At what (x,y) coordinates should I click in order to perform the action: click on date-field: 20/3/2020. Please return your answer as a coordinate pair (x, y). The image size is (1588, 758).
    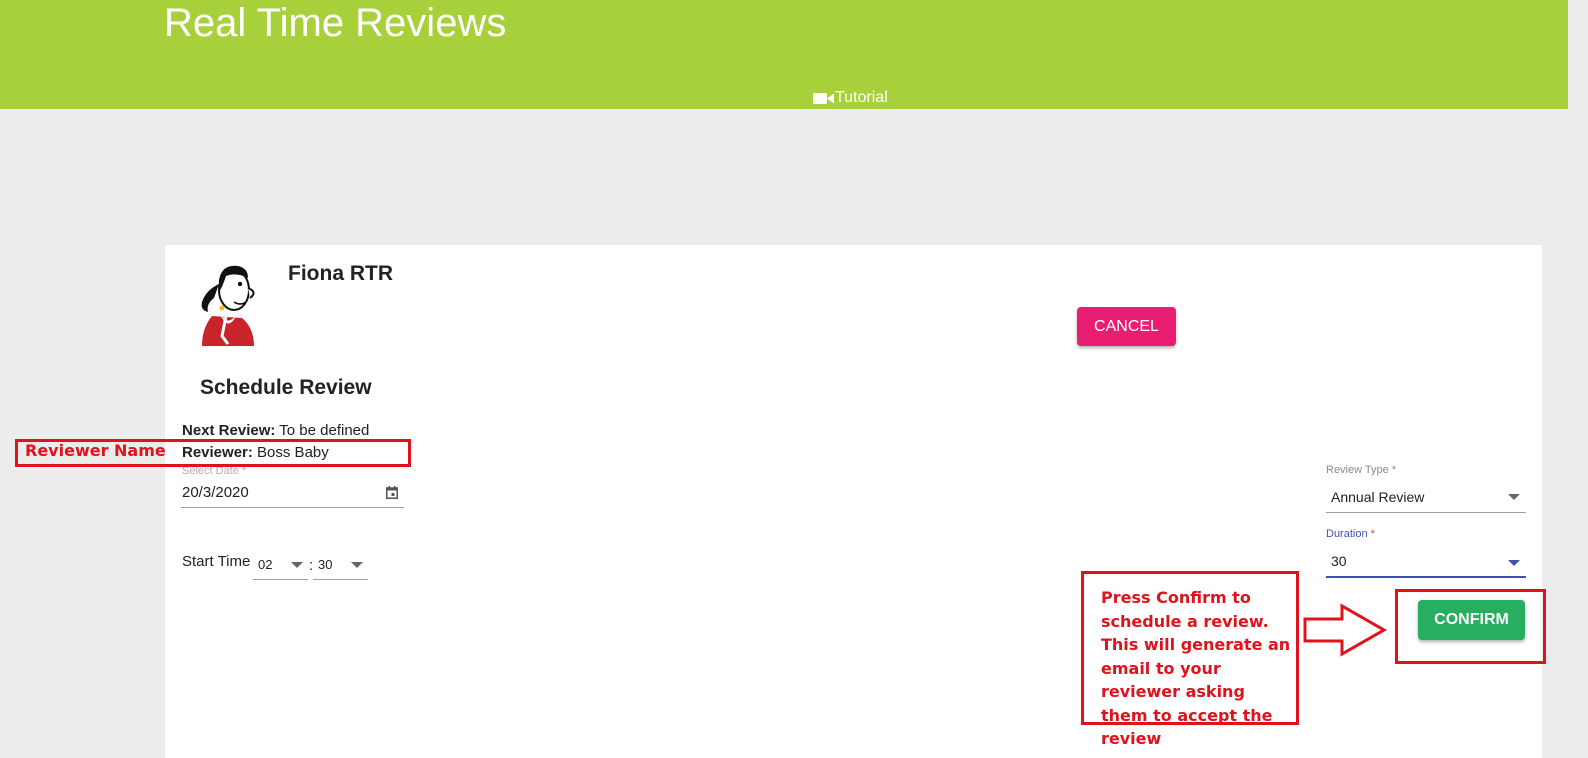
    Looking at the image, I should click on (292, 495).